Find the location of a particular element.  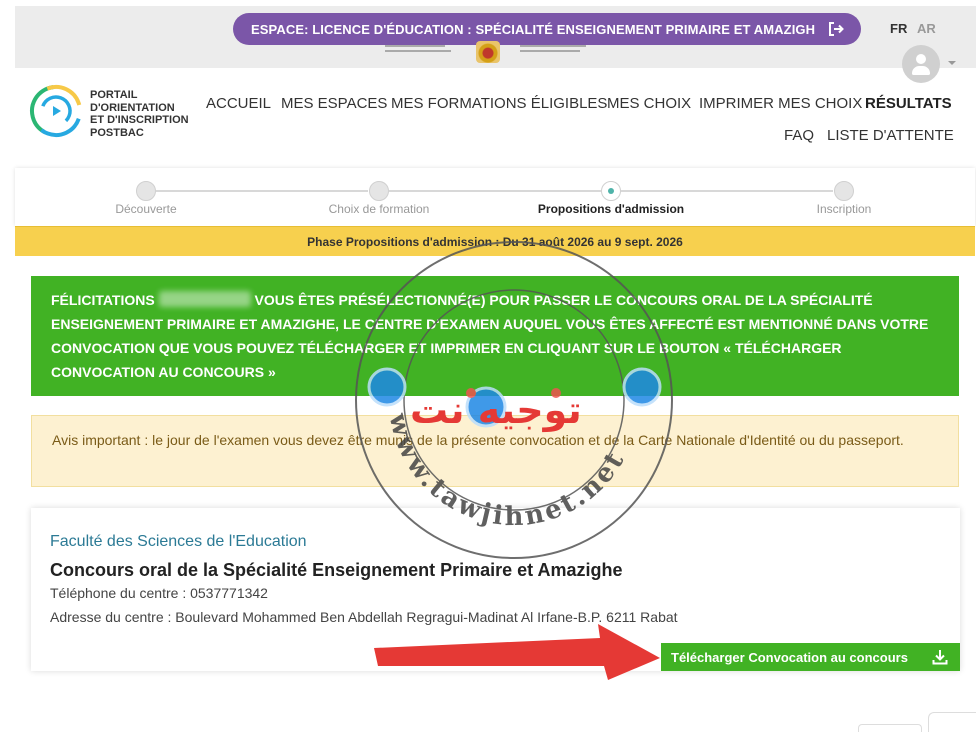

step-dot-propositions is located at coordinates (611, 191).